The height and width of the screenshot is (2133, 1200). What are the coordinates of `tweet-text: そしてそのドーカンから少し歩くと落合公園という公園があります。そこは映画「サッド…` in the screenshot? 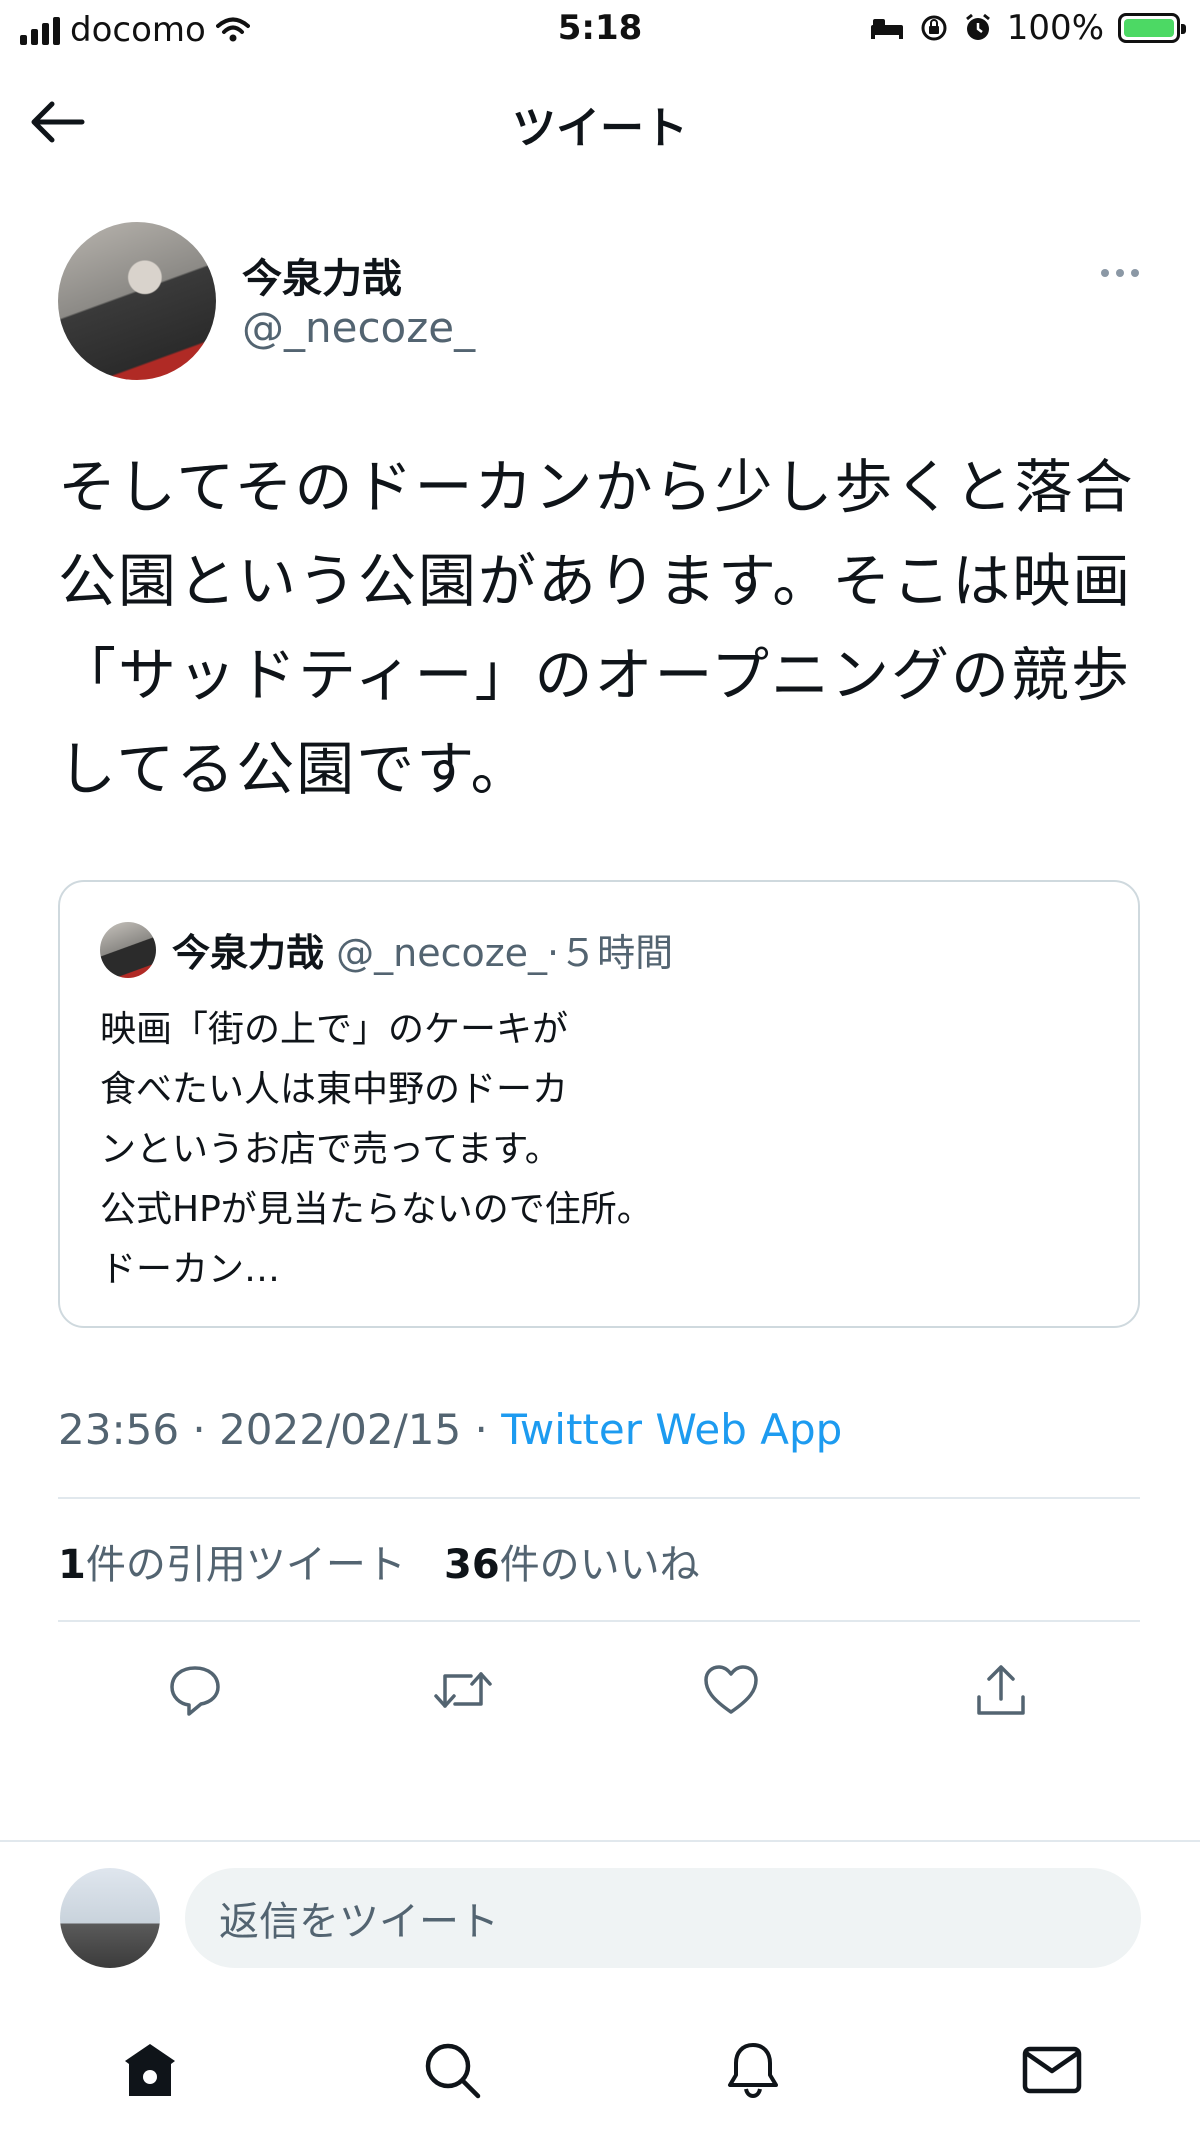 It's located at (596, 628).